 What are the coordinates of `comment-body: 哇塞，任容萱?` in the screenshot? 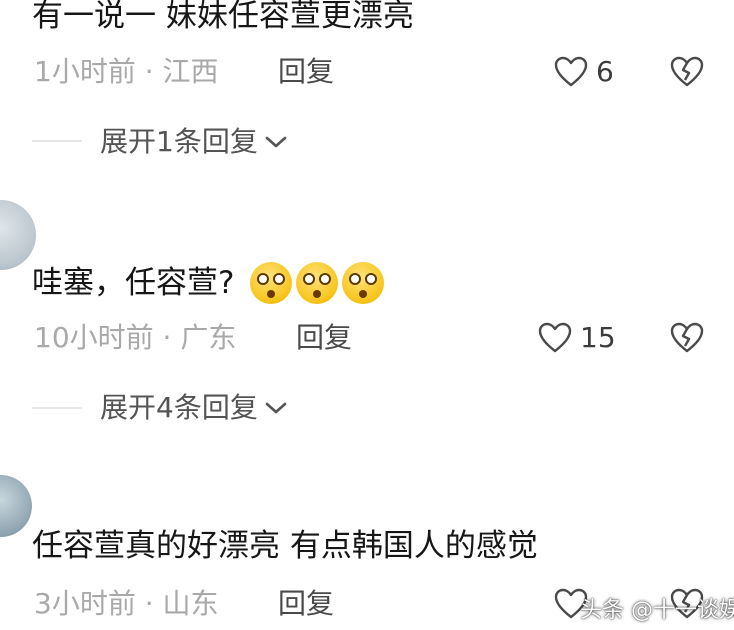 It's located at (208, 283).